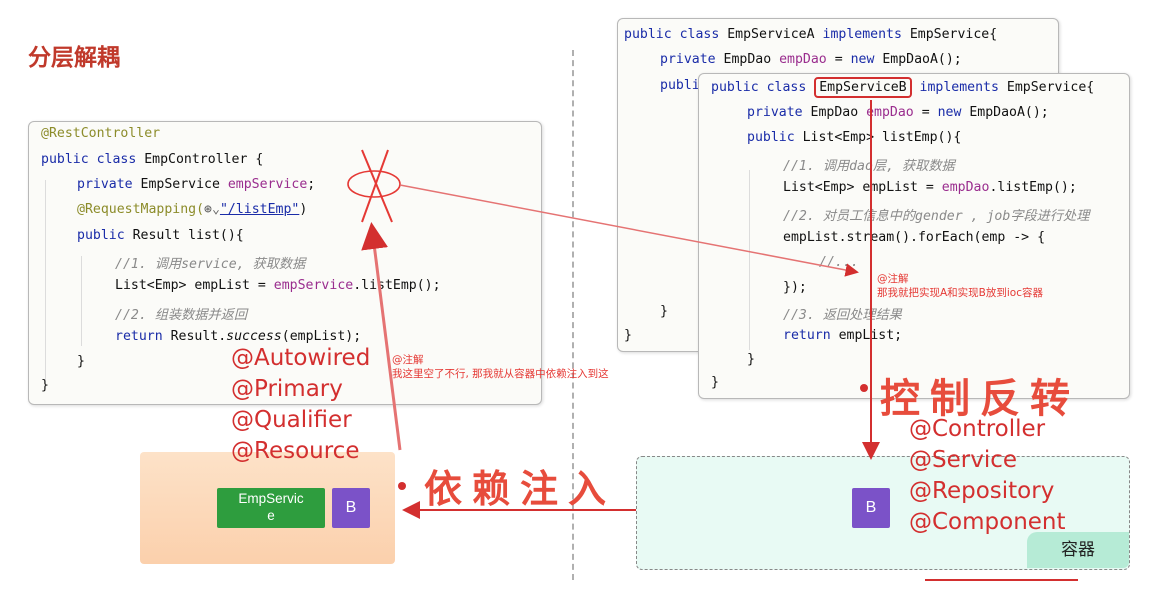 The height and width of the screenshot is (613, 1158). I want to click on circle-mark, so click(374, 184).